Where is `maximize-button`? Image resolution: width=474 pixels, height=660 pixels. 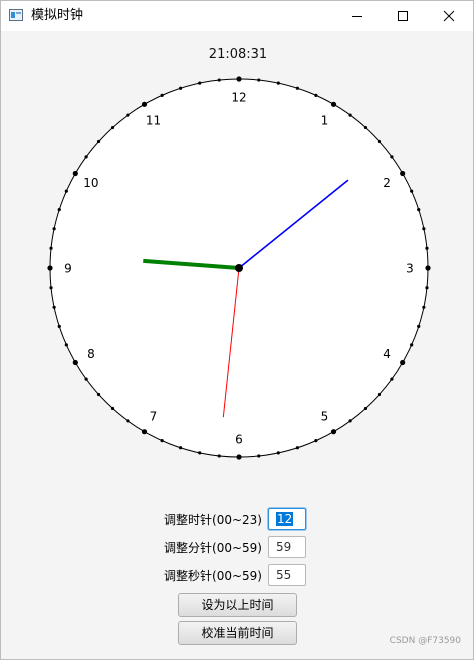
maximize-button is located at coordinates (403, 16).